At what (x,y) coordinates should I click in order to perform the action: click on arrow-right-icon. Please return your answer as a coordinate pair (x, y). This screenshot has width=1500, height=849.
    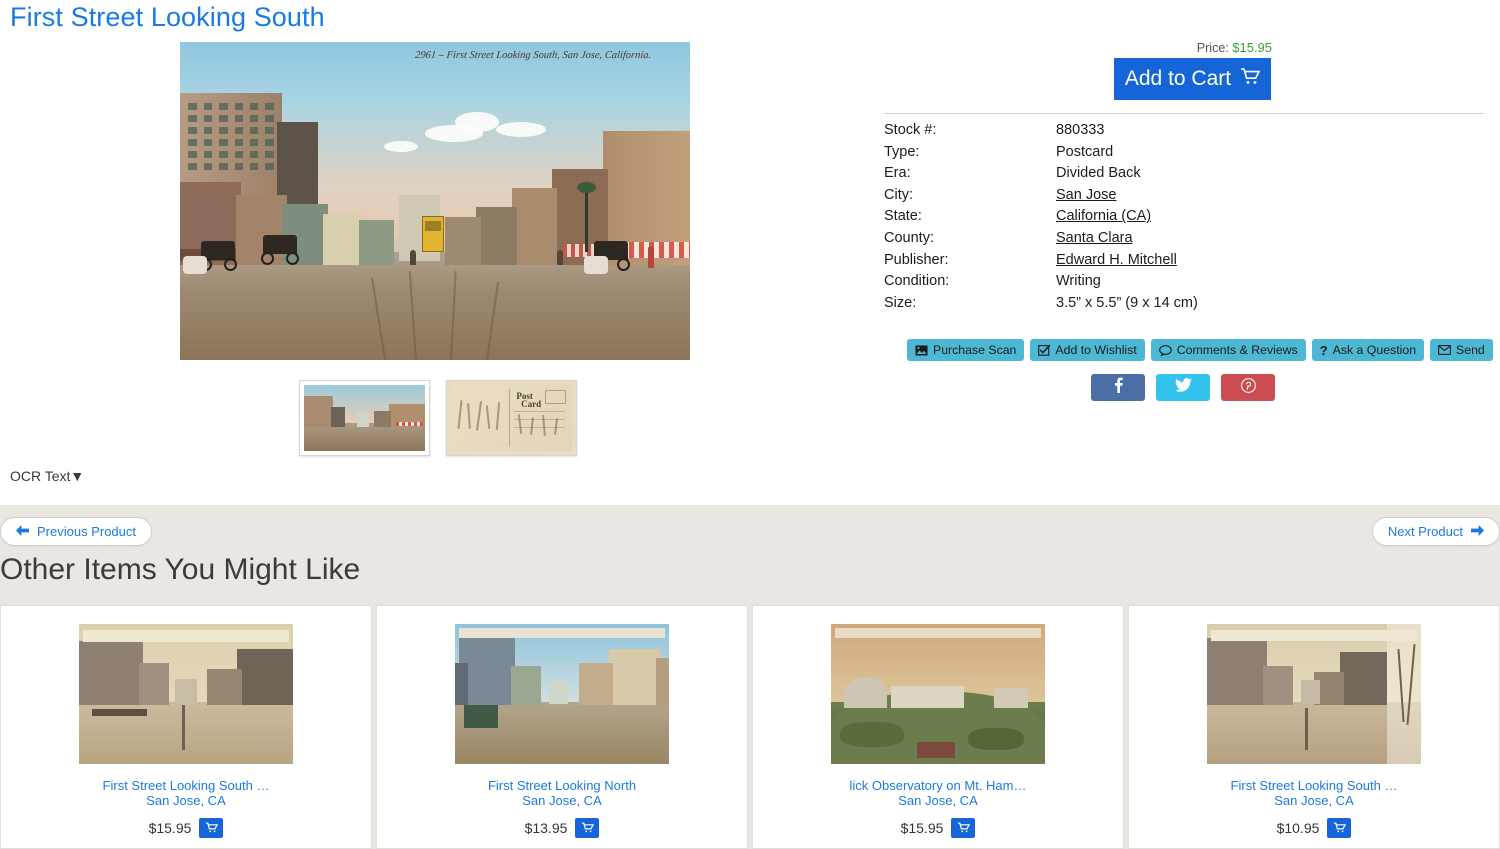
    Looking at the image, I should click on (1477, 531).